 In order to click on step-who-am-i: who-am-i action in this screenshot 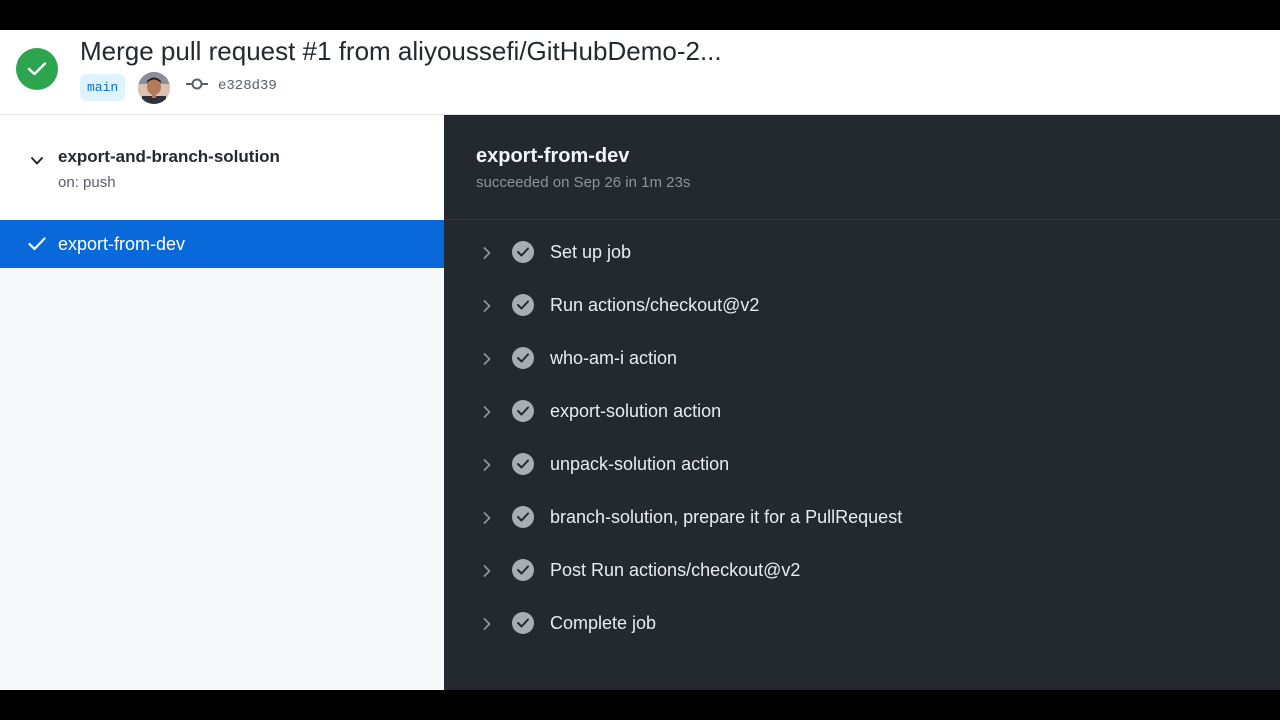, I will do `click(862, 361)`.